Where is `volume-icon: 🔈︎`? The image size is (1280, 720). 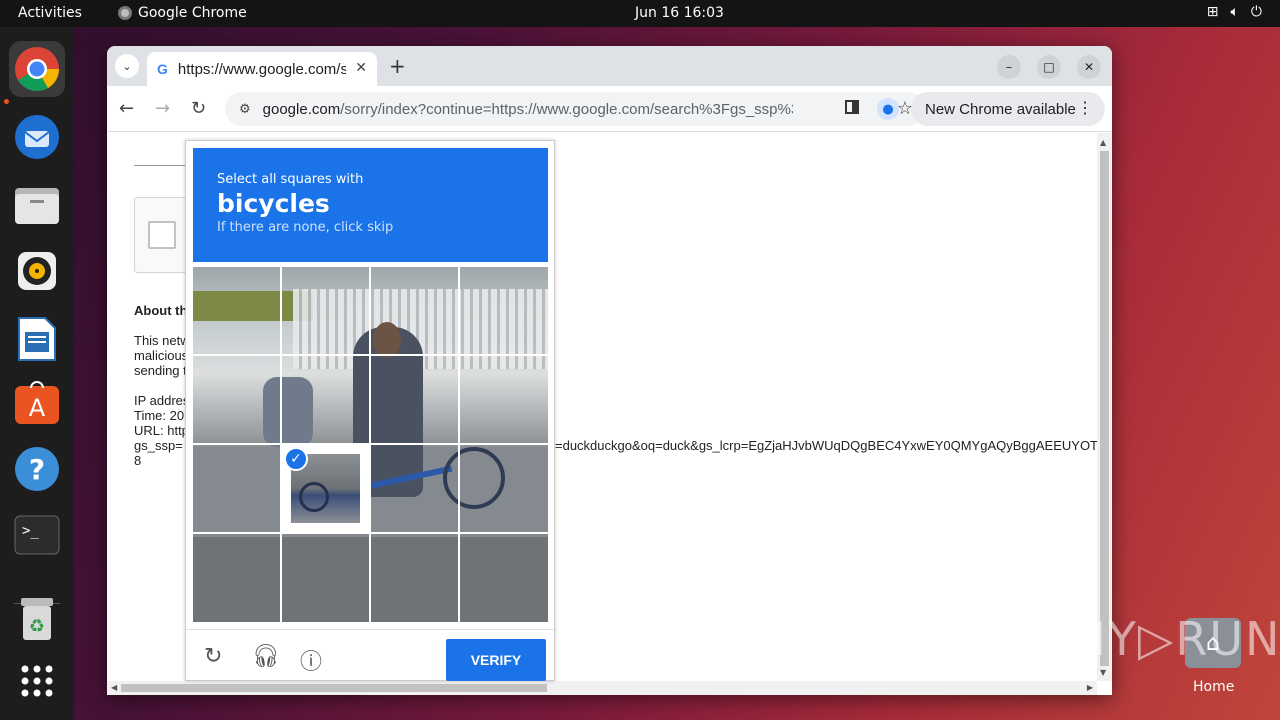 volume-icon: 🔈︎ is located at coordinates (1234, 12).